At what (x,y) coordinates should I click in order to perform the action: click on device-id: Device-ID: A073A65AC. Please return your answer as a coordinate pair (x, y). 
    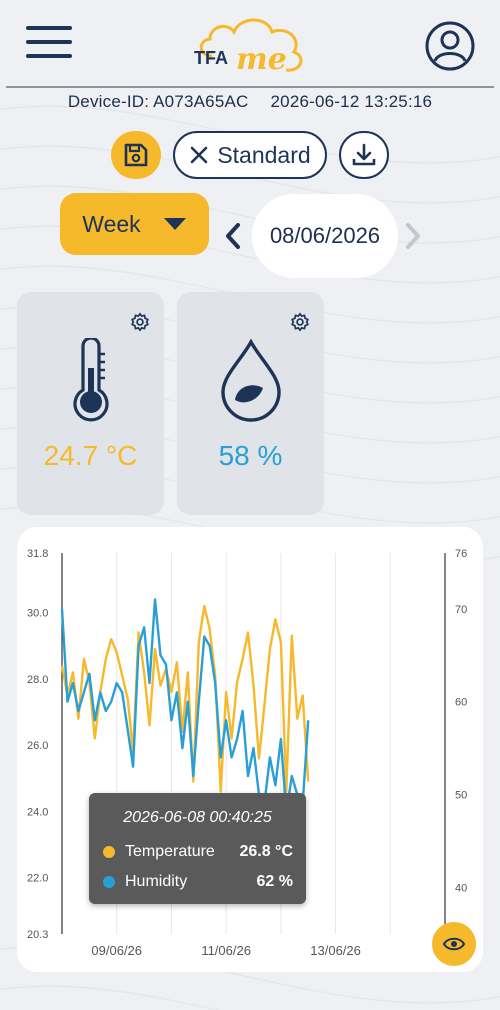
    Looking at the image, I should click on (158, 101).